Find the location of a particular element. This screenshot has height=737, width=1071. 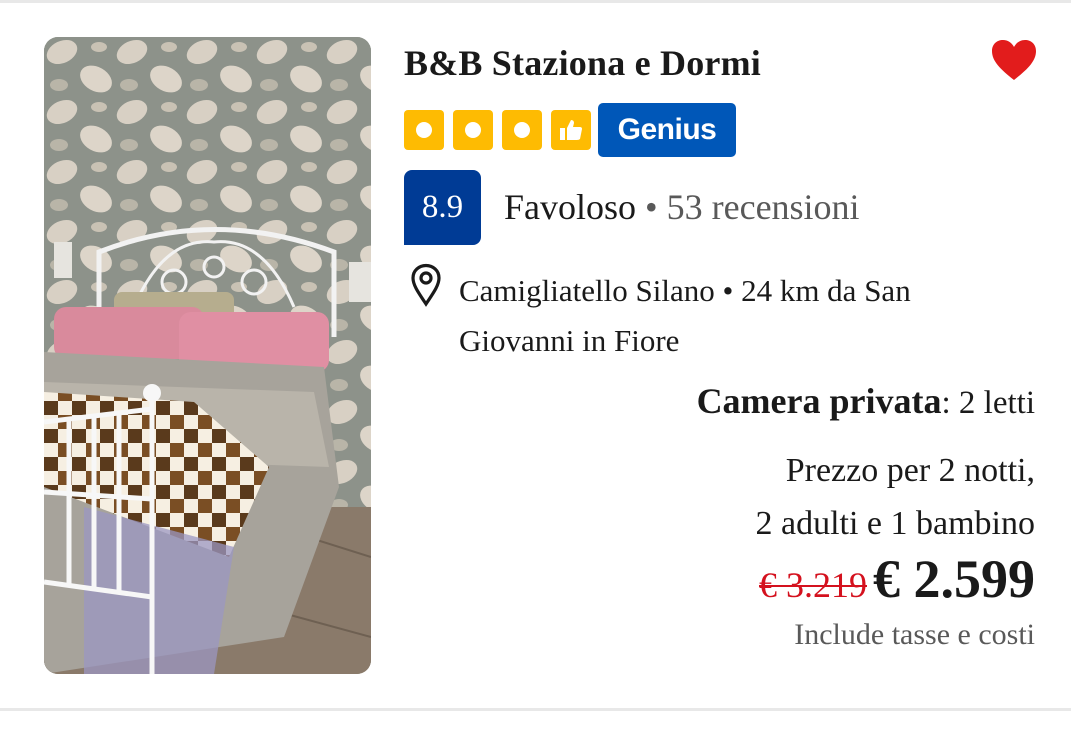

room-info: Camera privata: 2 letti is located at coordinates (866, 401).